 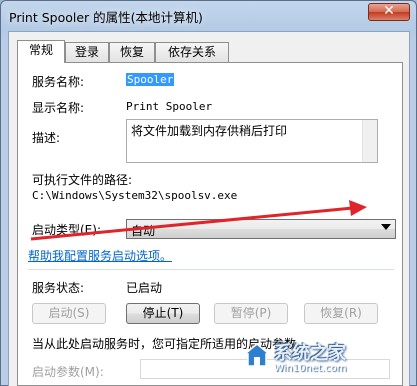 I want to click on watermark-url: Win10net.com, so click(x=310, y=368).